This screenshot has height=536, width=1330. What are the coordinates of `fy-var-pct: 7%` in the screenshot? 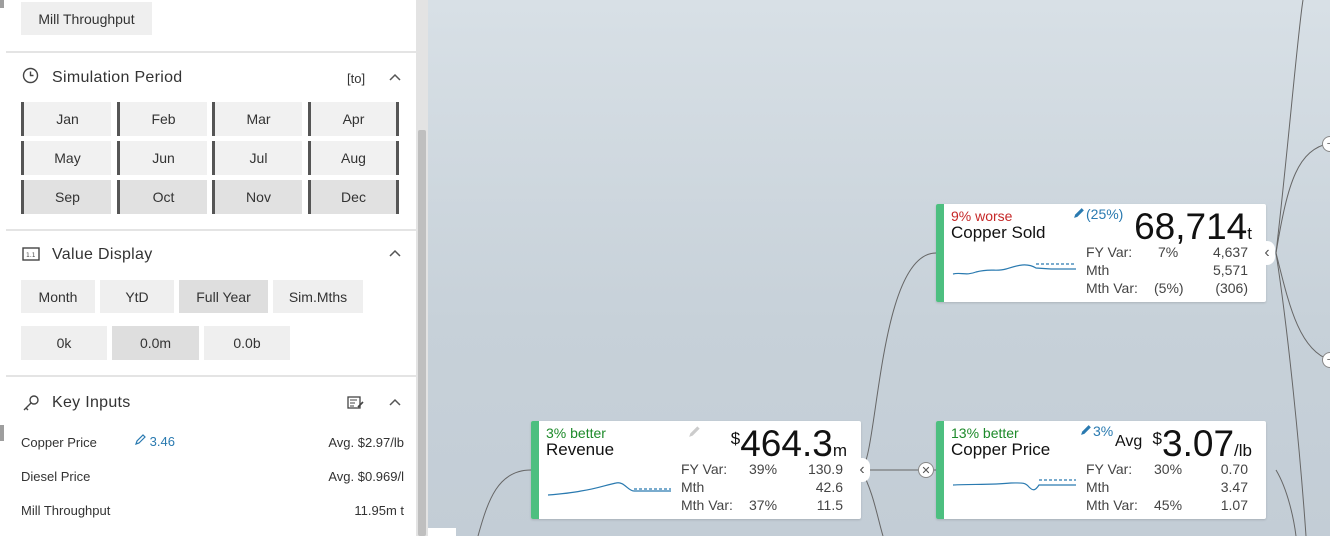 It's located at (1168, 252).